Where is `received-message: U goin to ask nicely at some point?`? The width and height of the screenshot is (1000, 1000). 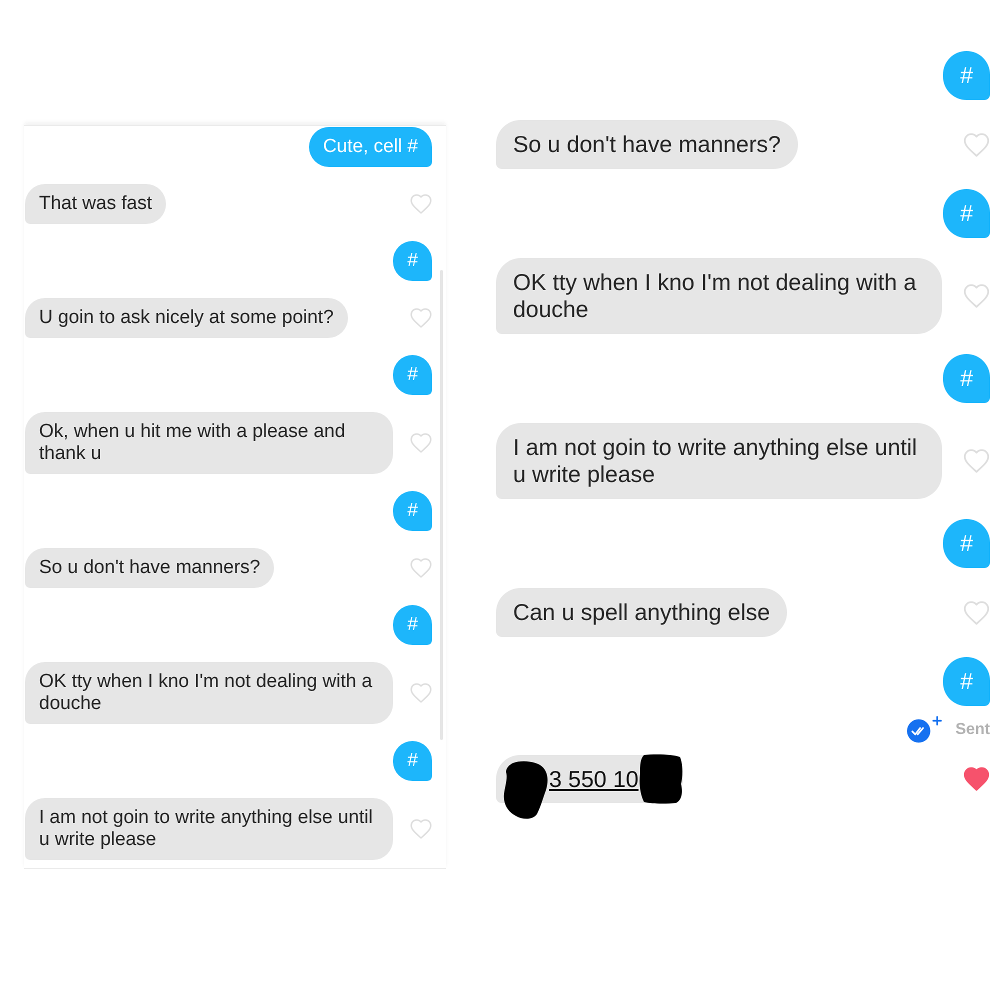 received-message: U goin to ask nicely at some point? is located at coordinates (186, 318).